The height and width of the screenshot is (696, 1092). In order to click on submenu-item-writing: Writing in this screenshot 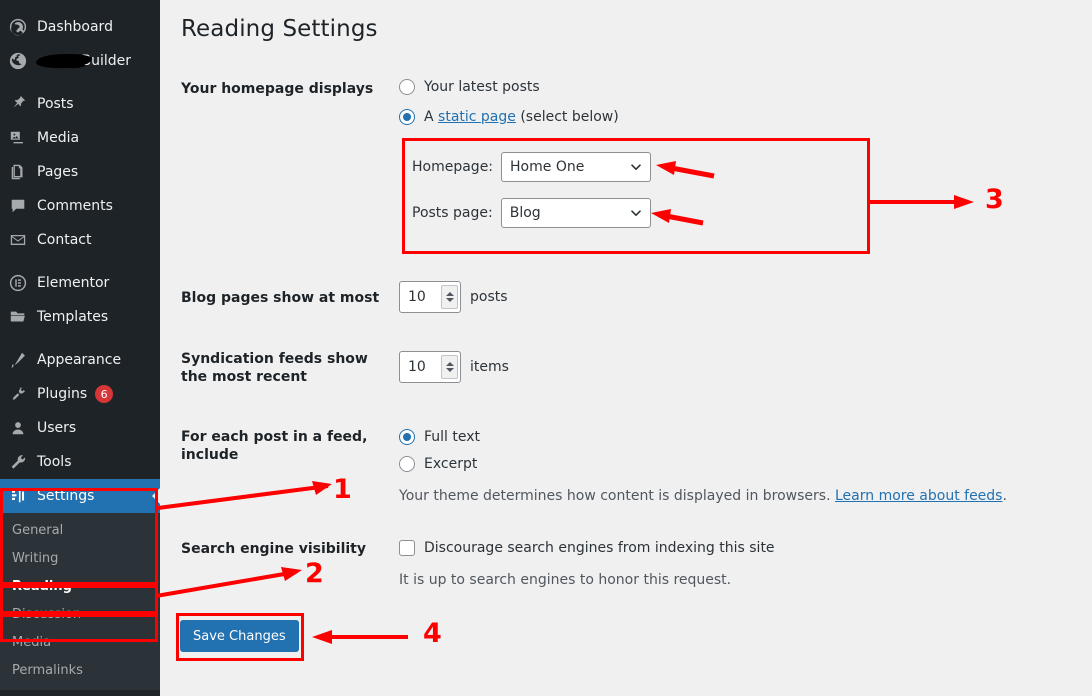, I will do `click(80, 558)`.